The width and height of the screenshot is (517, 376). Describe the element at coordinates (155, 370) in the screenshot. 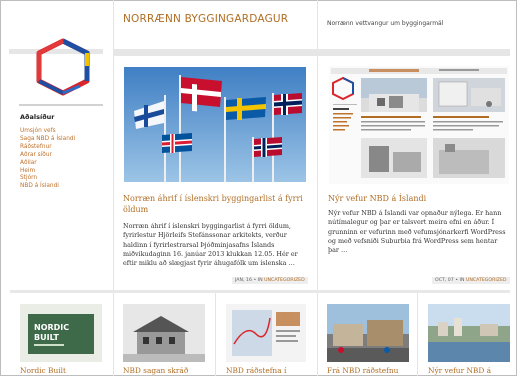

I see `bottom-card-title: NBD sagan skráð` at that location.